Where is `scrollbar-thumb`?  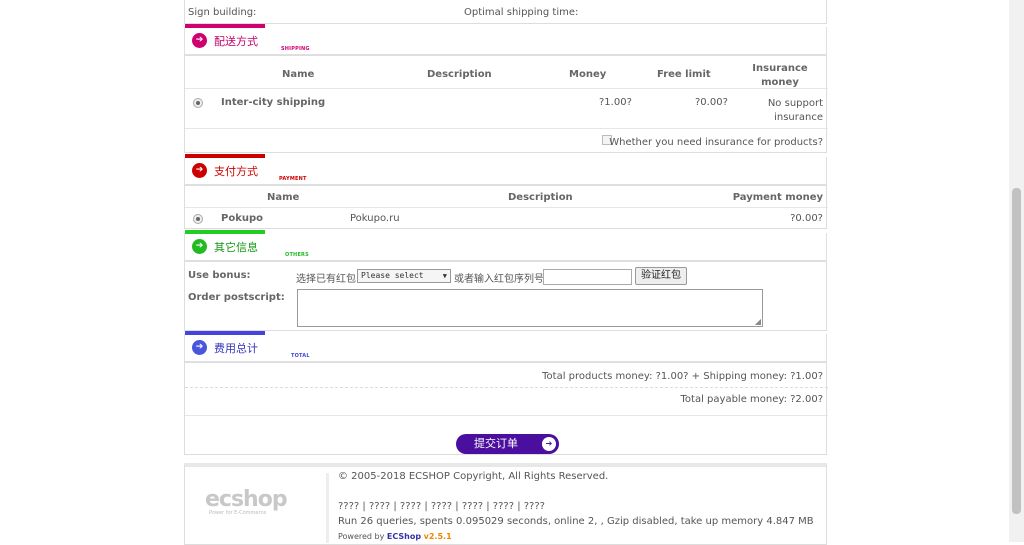 scrollbar-thumb is located at coordinates (1016, 351).